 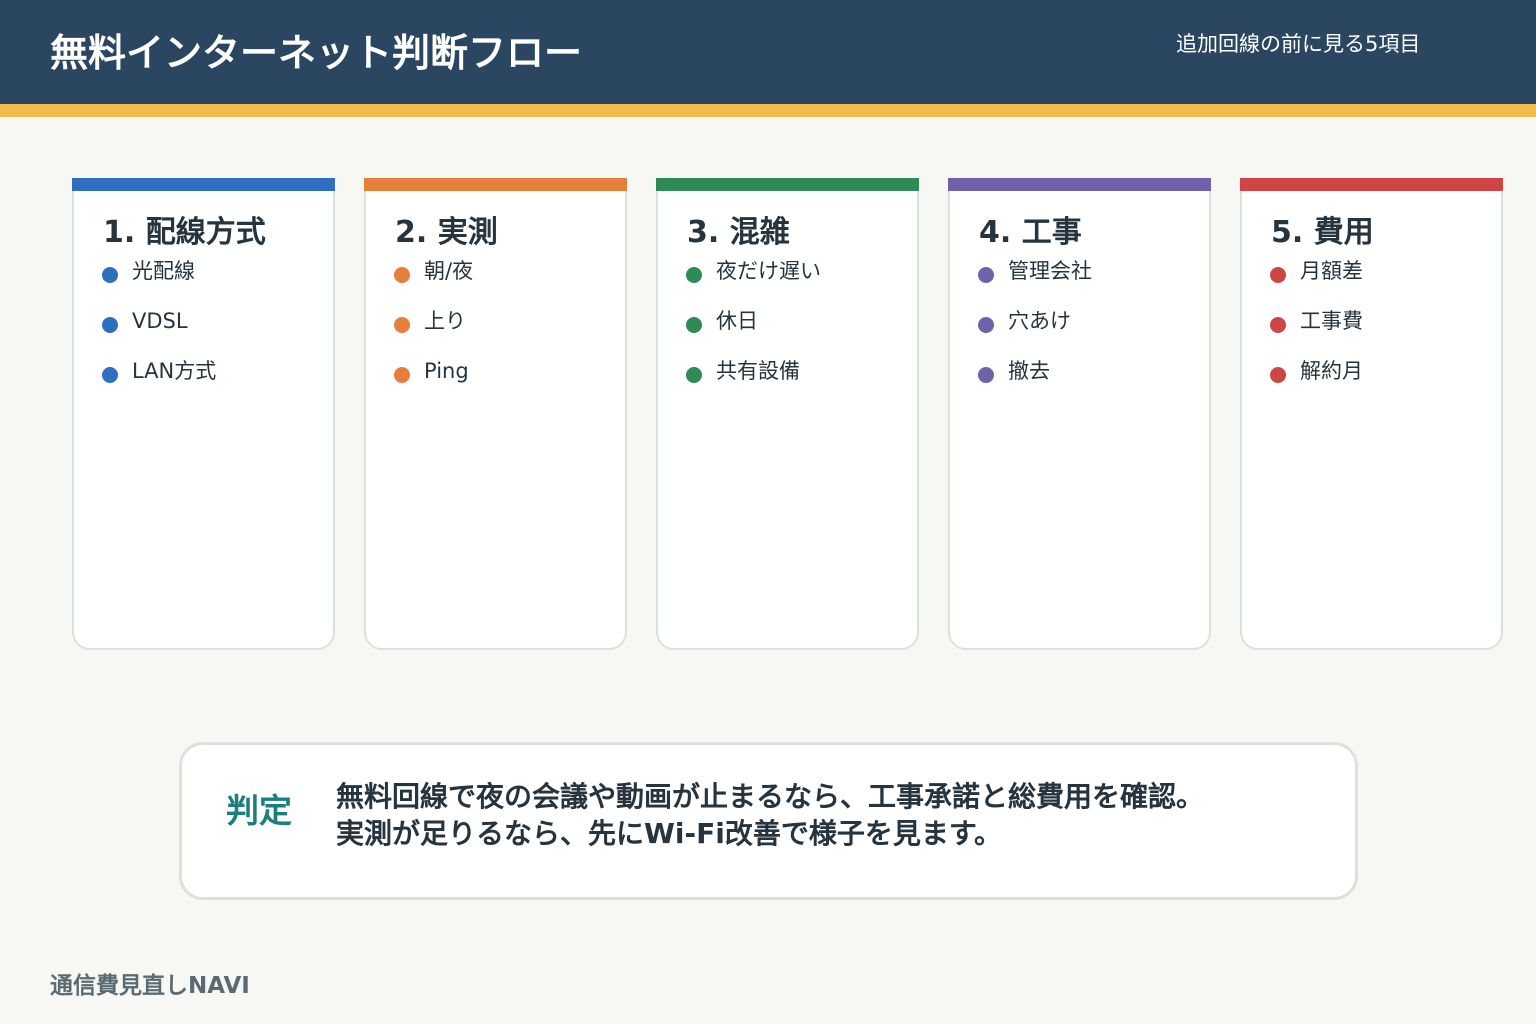 What do you see at coordinates (174, 371) in the screenshot?
I see `card-item-label: LAN方式` at bounding box center [174, 371].